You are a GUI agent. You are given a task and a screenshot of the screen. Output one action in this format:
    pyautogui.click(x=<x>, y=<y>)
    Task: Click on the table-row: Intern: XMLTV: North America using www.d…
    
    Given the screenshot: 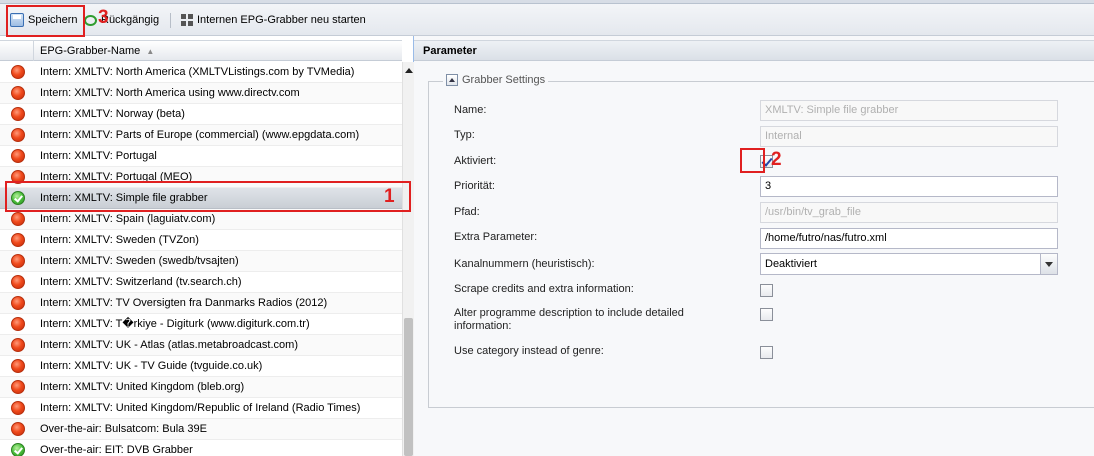 What is the action you would take?
    pyautogui.click(x=201, y=93)
    